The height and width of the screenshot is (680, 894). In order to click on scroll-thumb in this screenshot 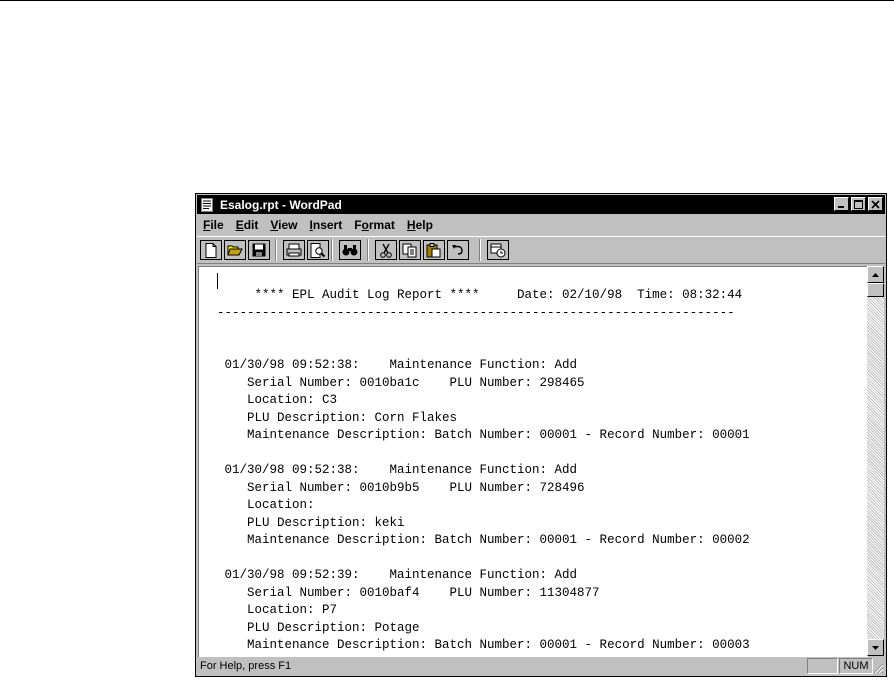, I will do `click(875, 290)`.